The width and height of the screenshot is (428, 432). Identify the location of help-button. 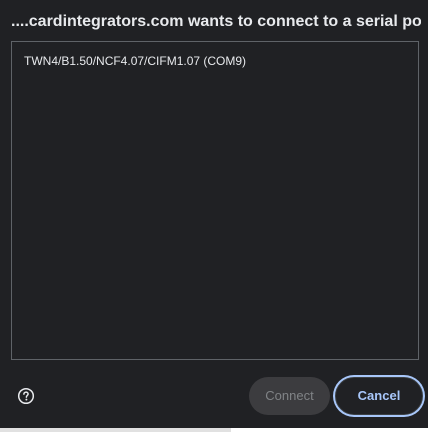
(26, 396).